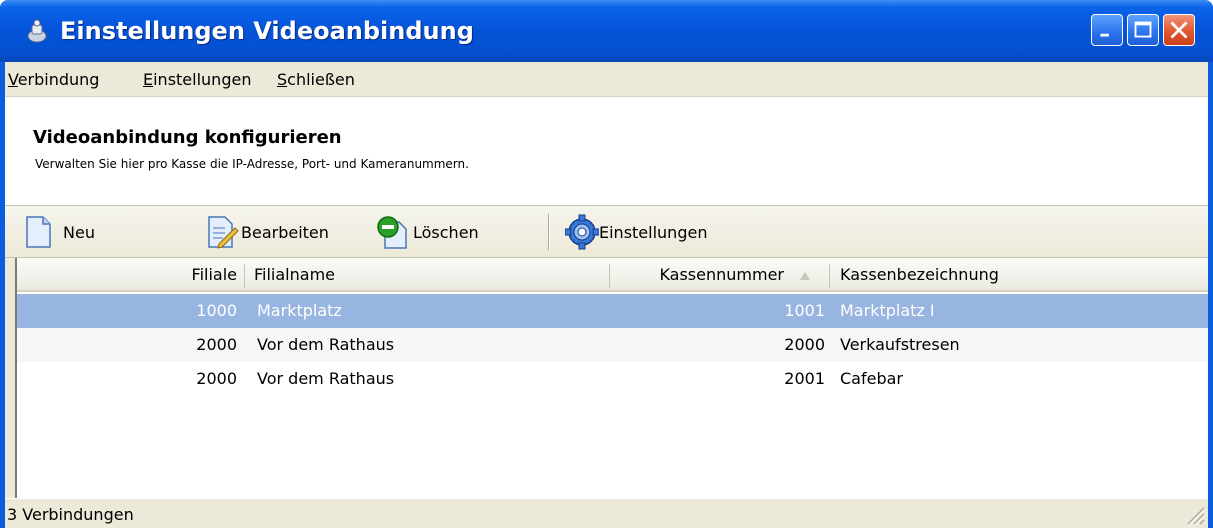 This screenshot has height=528, width=1213. What do you see at coordinates (285, 232) in the screenshot?
I see `edit-button-label: Bearbeiten` at bounding box center [285, 232].